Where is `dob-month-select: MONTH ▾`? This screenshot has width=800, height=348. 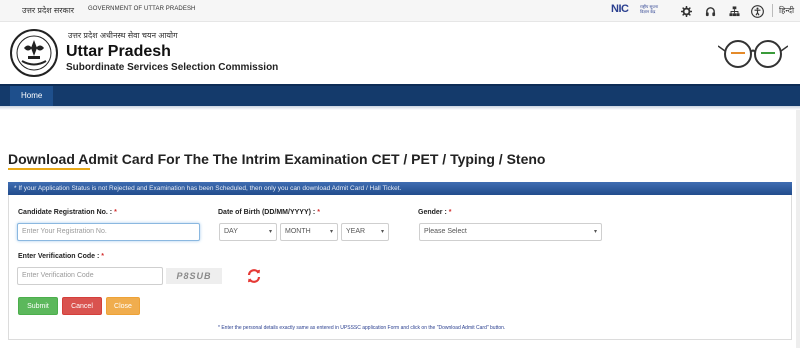
dob-month-select: MONTH ▾ is located at coordinates (309, 232).